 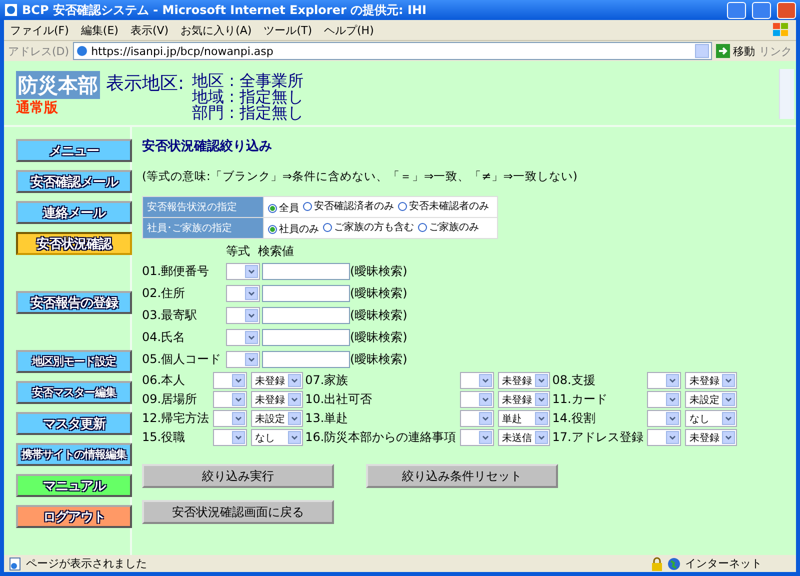 What do you see at coordinates (392, 51) in the screenshot?
I see `address-field: https://isanpi.jp/bcp/nowanpi.asp` at bounding box center [392, 51].